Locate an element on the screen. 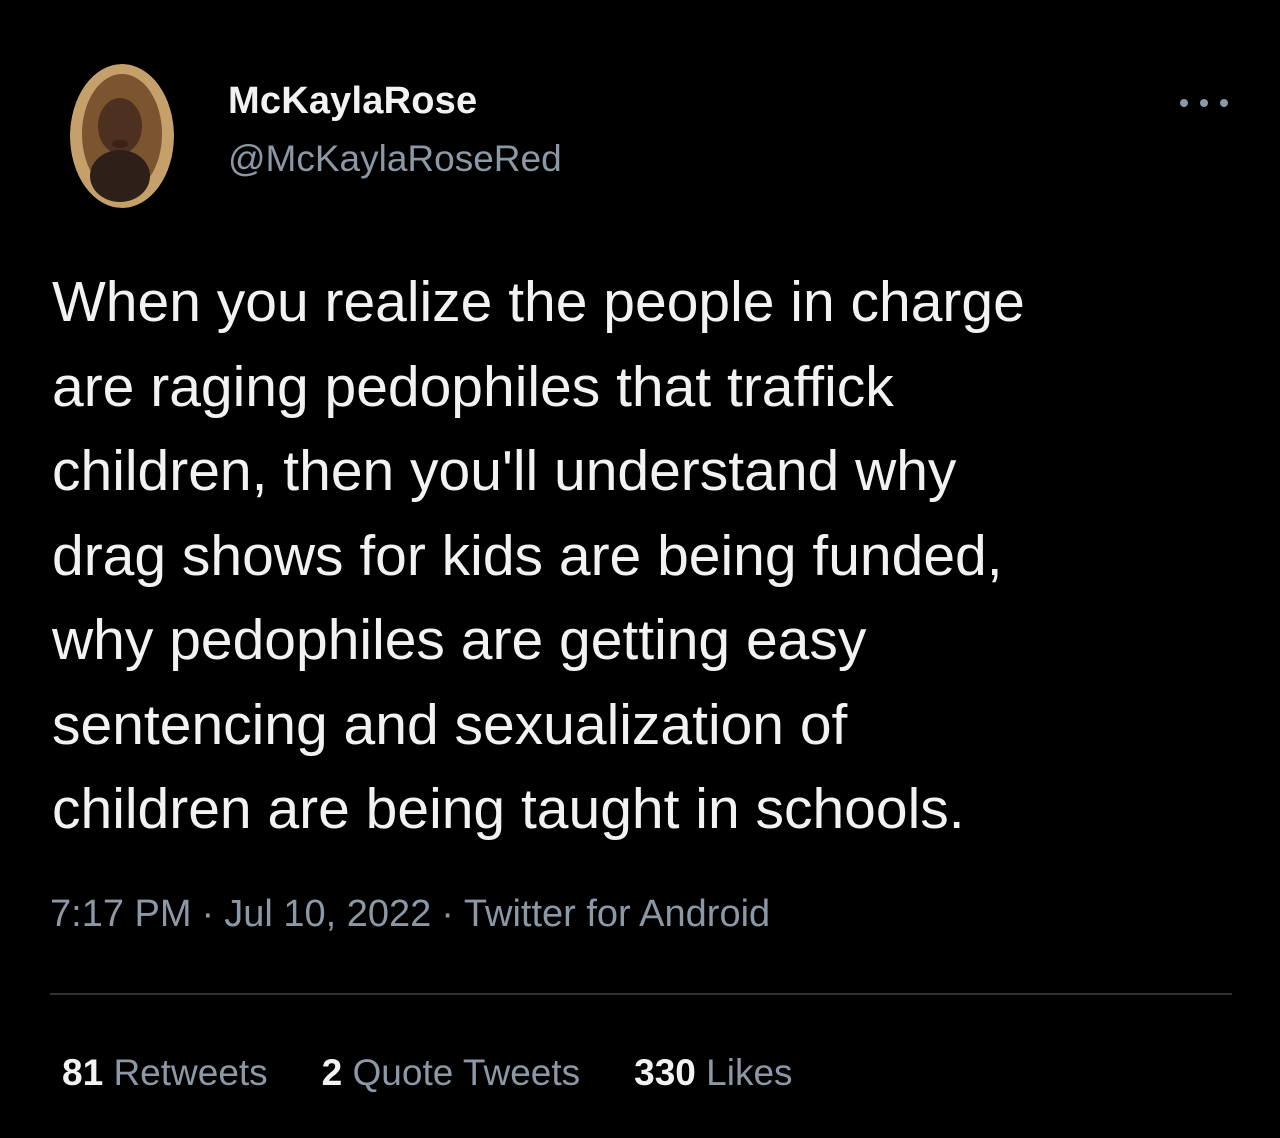  tweet-date: Jul 10, 2022 is located at coordinates (327, 914).